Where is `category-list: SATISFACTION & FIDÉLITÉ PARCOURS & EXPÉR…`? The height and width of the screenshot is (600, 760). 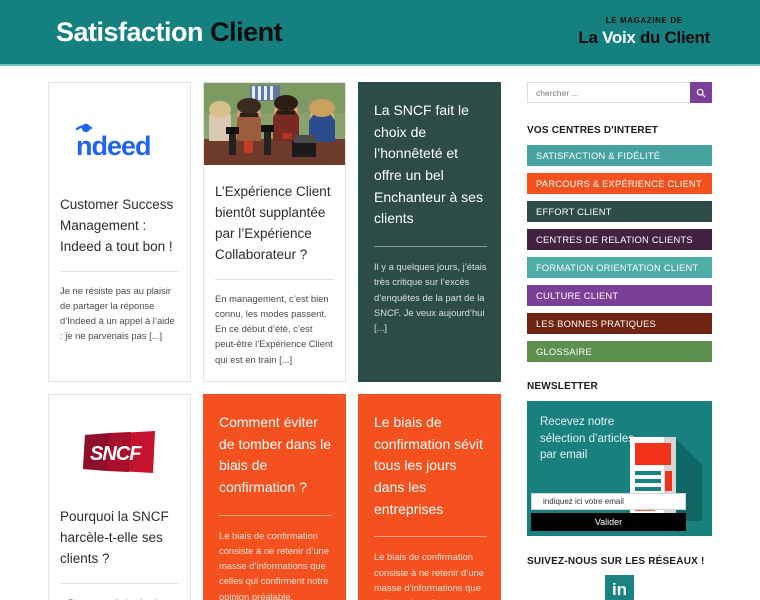 category-list: SATISFACTION & FIDÉLITÉ PARCOURS & EXPÉR… is located at coordinates (619, 253).